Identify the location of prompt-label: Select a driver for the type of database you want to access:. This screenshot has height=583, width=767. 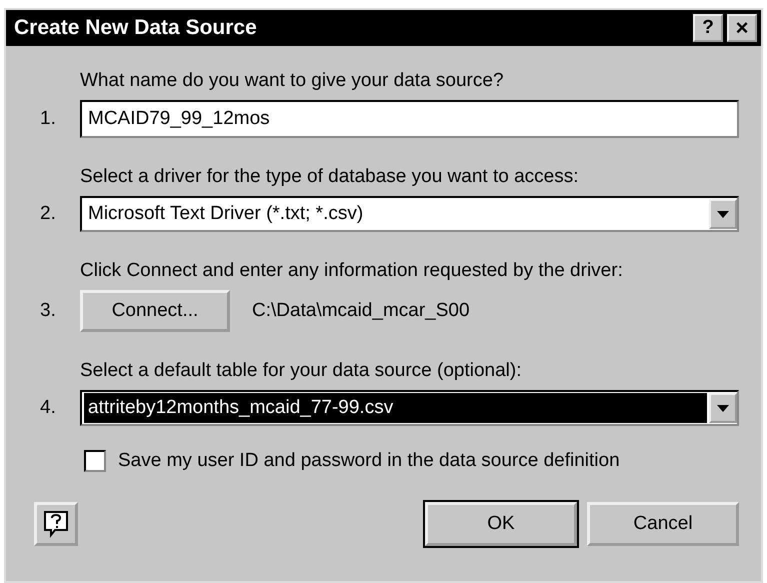
(330, 177).